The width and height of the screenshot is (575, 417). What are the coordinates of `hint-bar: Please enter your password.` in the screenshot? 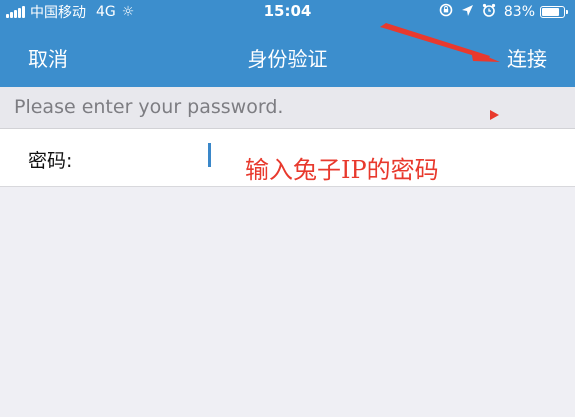 It's located at (287, 108).